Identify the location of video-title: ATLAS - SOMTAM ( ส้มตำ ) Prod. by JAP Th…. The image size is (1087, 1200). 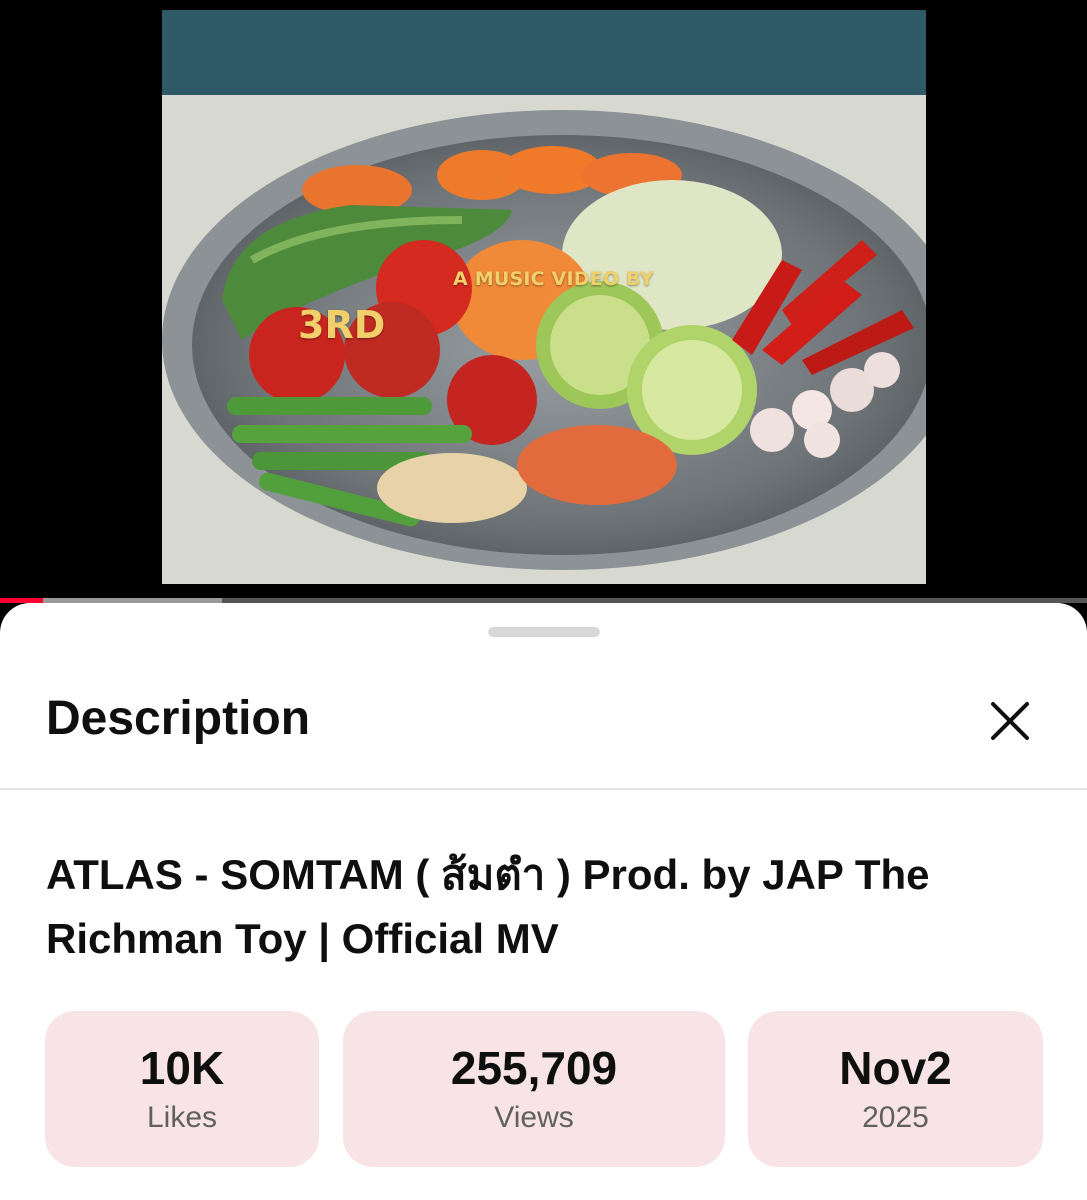
(488, 906).